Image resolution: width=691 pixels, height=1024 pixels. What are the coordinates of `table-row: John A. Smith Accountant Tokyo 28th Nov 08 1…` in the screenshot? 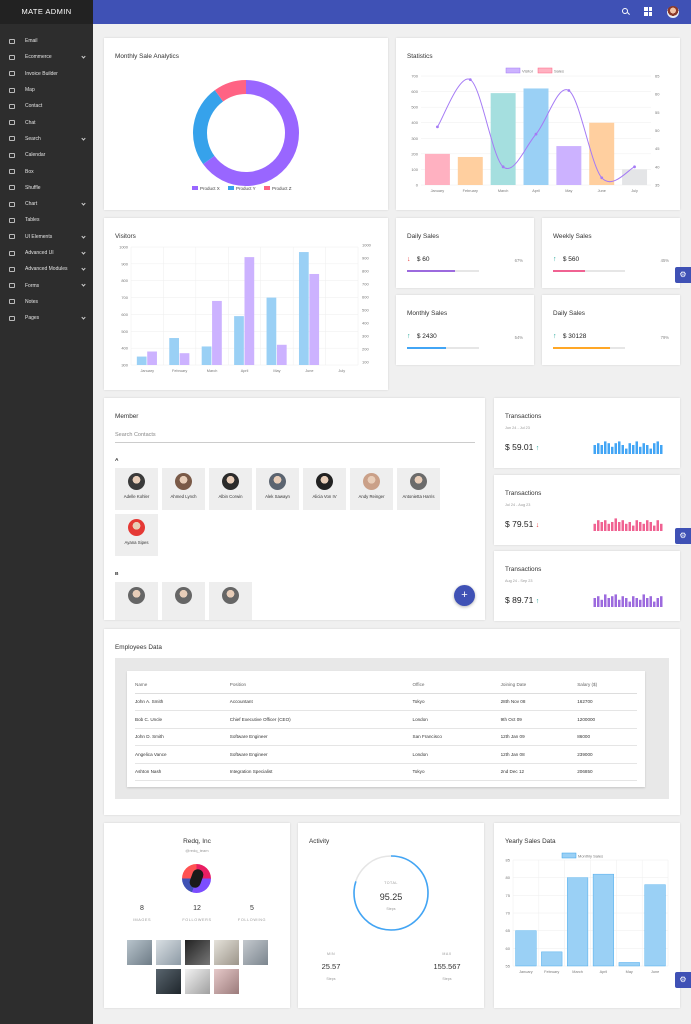 It's located at (386, 702).